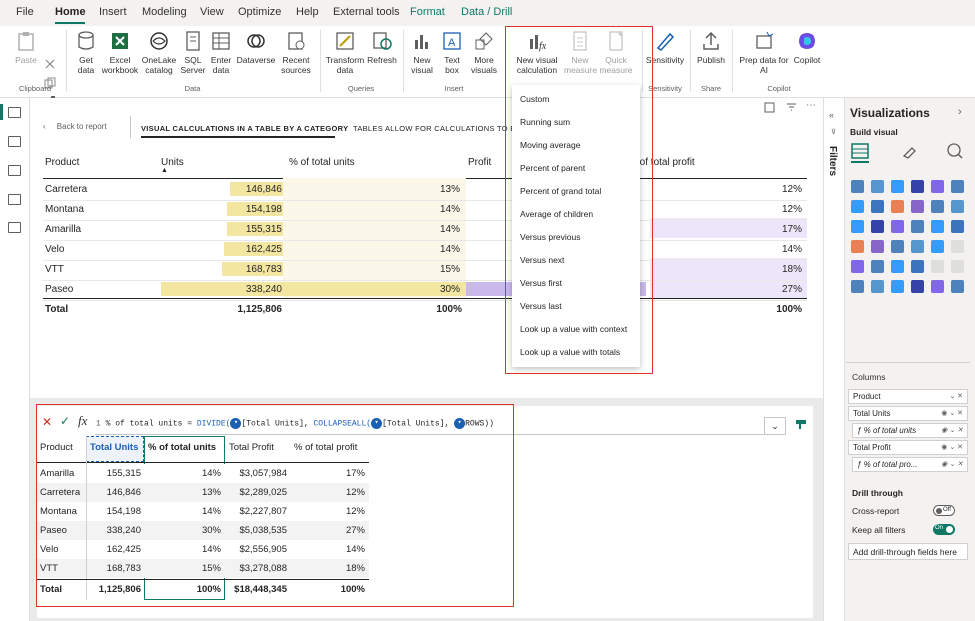 This screenshot has height=621, width=975. What do you see at coordinates (956, 396) in the screenshot?
I see `field-options-icon: ⌄ ✕` at bounding box center [956, 396].